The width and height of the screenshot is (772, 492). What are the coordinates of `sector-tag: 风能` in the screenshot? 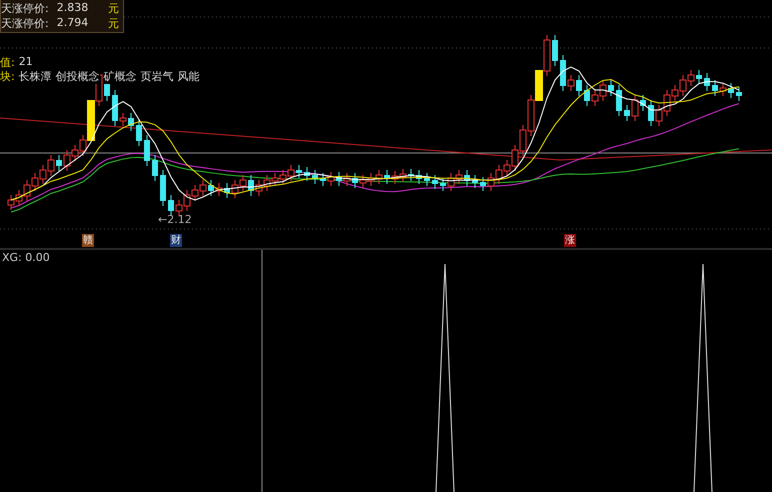 It's located at (189, 76).